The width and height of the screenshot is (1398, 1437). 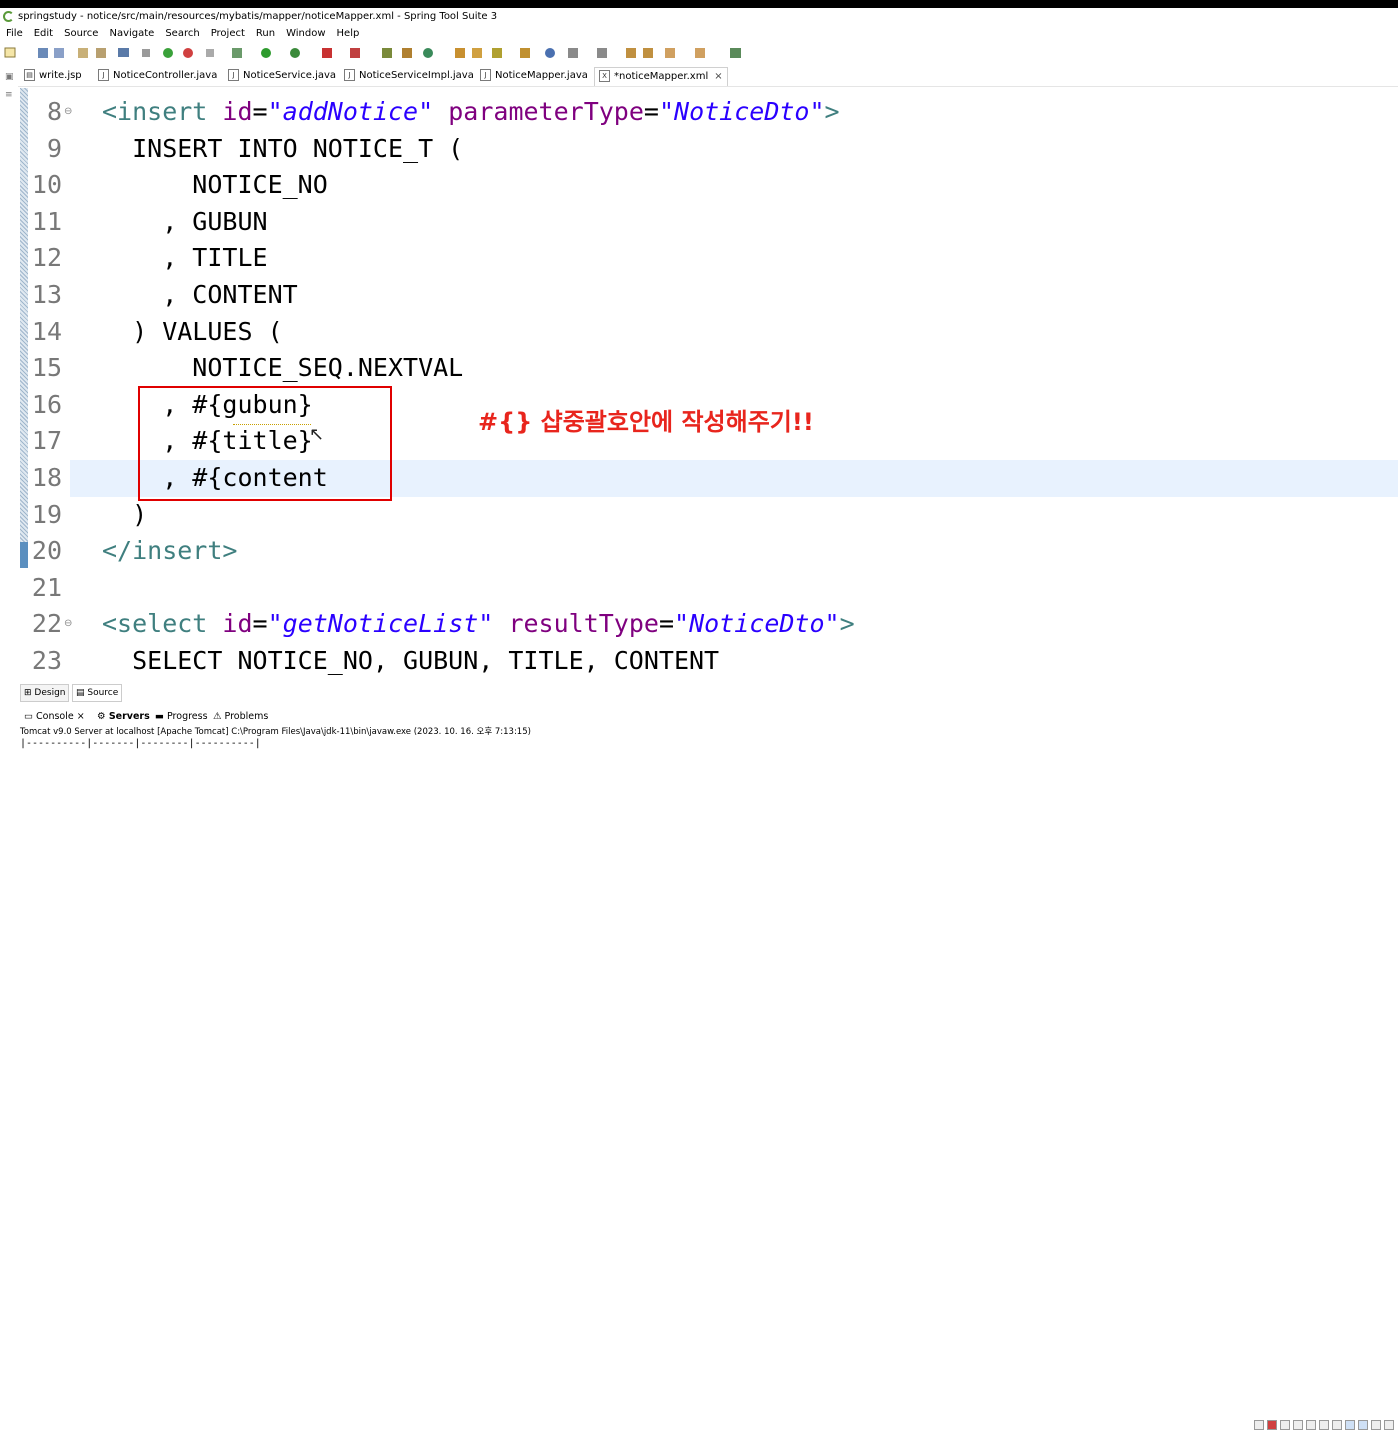 I want to click on line-number: 18, so click(x=46, y=477).